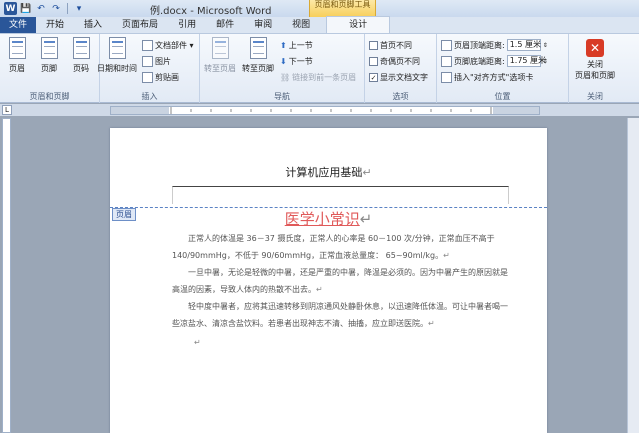 This screenshot has width=639, height=433. I want to click on footer-button: 页脚, so click(49, 55).